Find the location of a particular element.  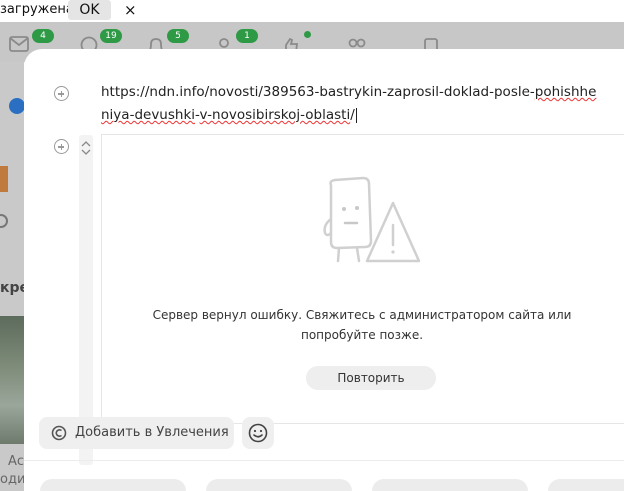

mail-badge: 4 is located at coordinates (43, 36).